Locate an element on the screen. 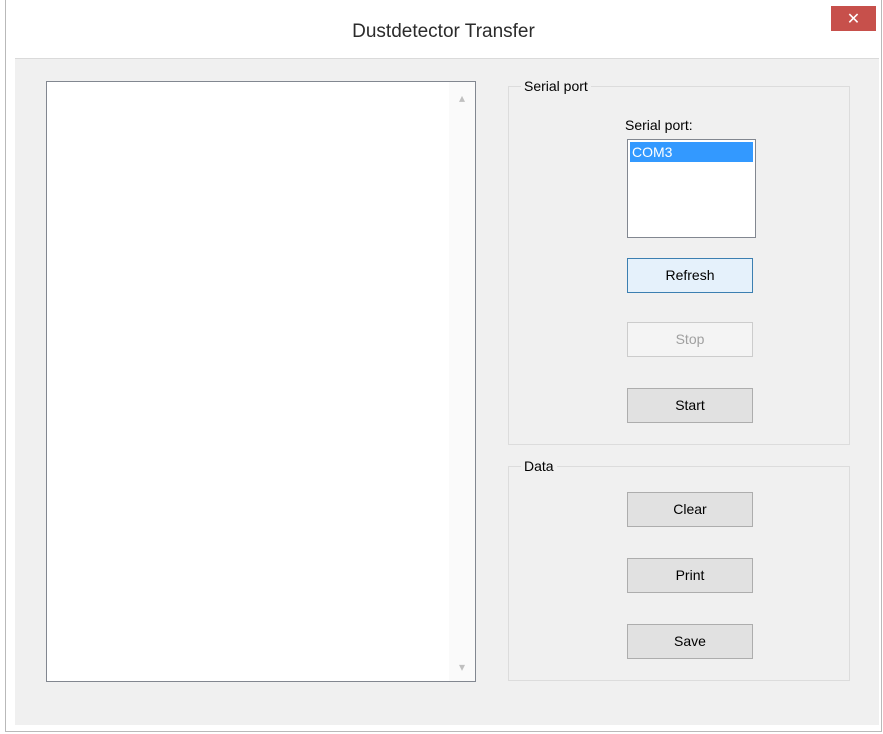 The width and height of the screenshot is (883, 734). print-button: Print is located at coordinates (690, 575).